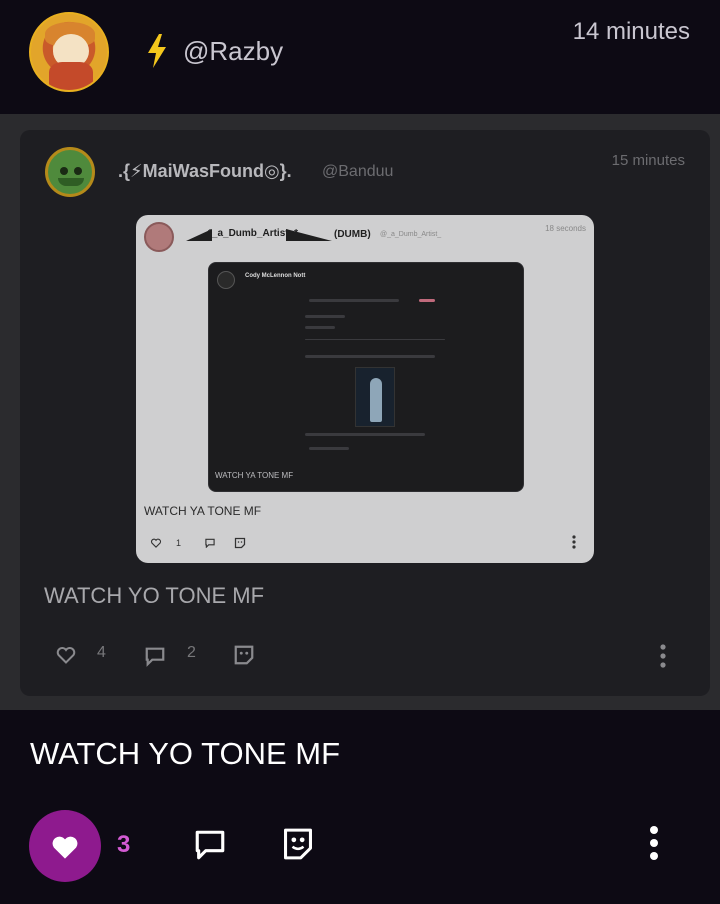 The image size is (720, 904). Describe the element at coordinates (101, 652) in the screenshot. I see `quoted-like-count: 4` at that location.